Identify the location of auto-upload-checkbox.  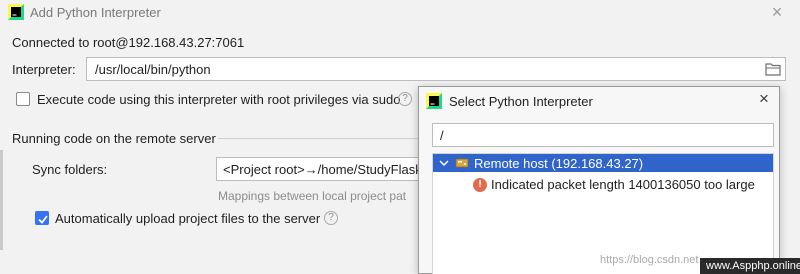
(42, 218).